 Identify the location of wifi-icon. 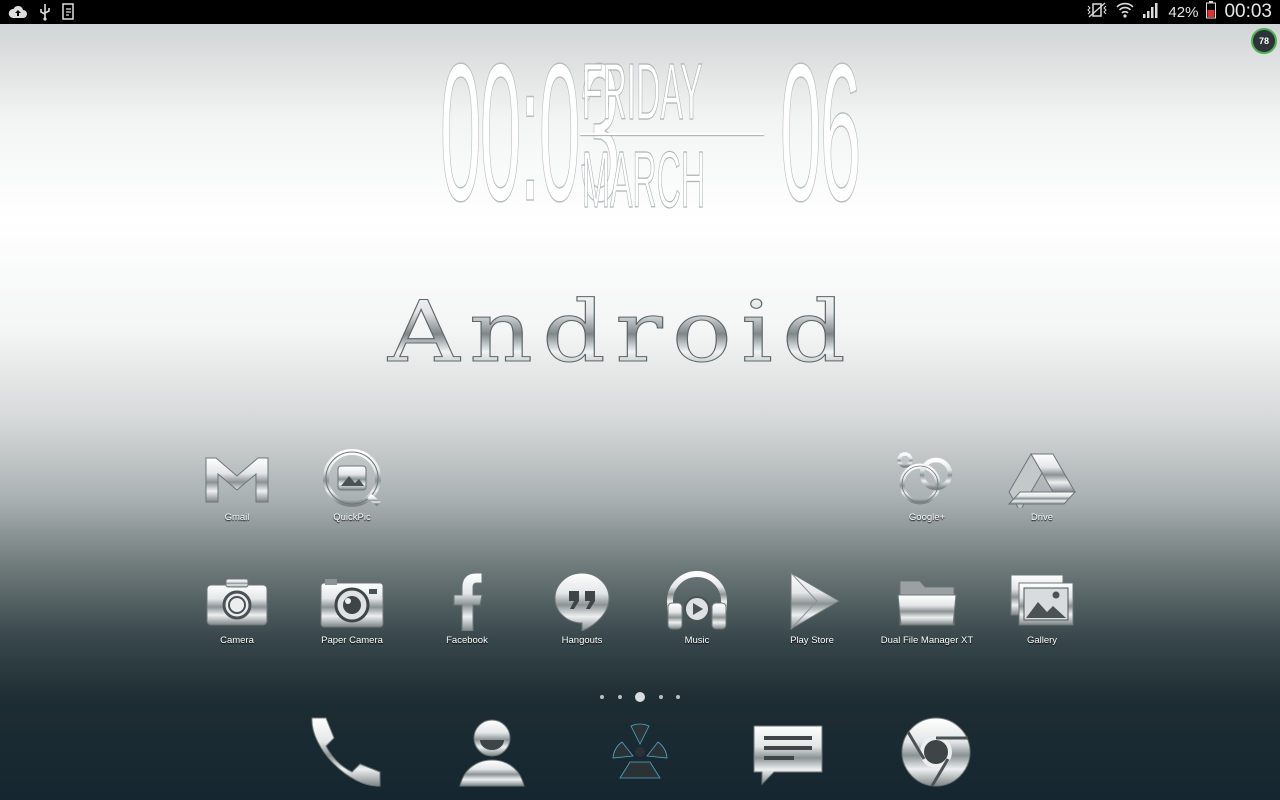
(1125, 12).